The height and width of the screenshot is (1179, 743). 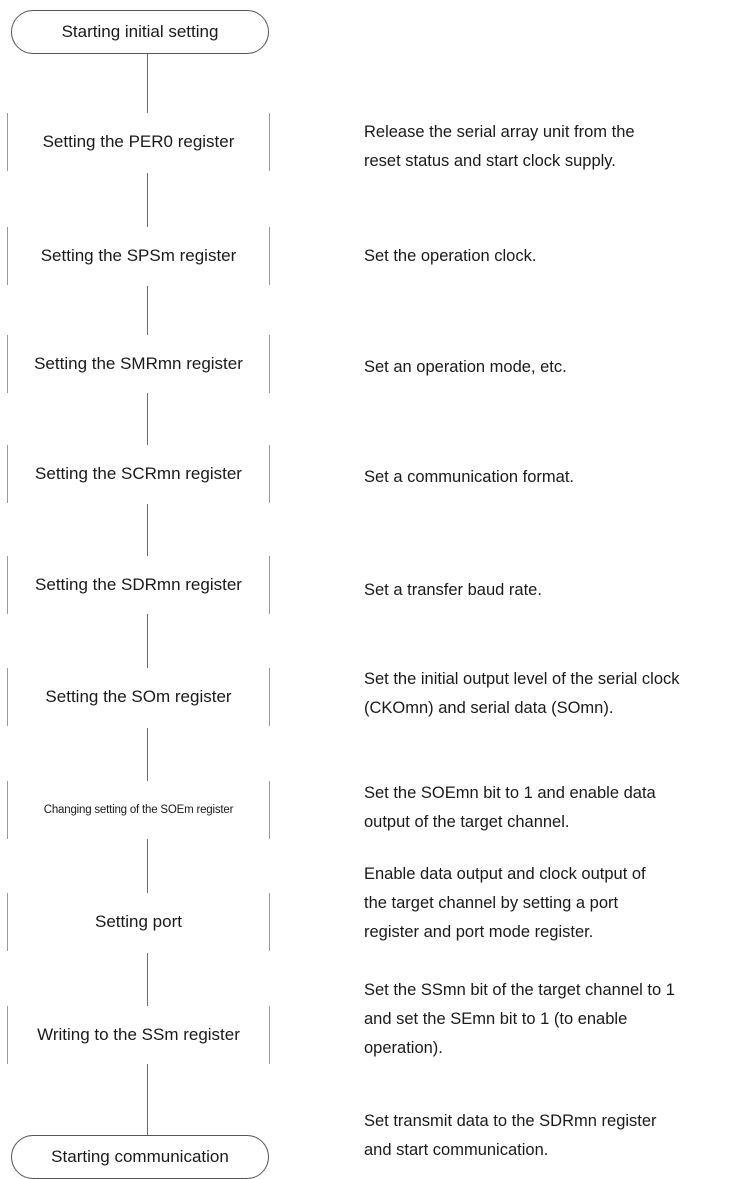 What do you see at coordinates (510, 793) in the screenshot?
I see `note-line: Set the SOEmn bit to 1 and enable data` at bounding box center [510, 793].